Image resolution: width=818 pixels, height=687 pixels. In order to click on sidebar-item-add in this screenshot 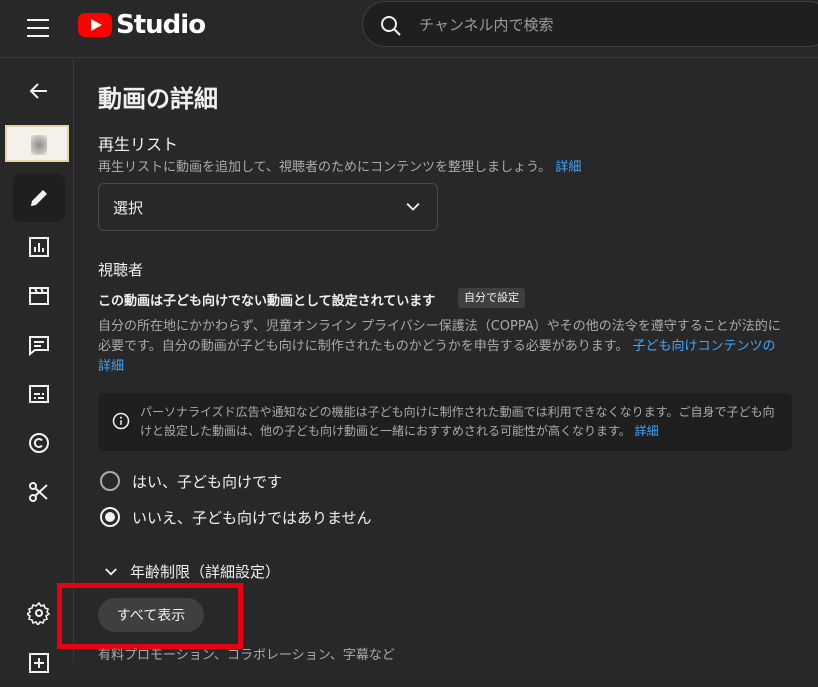, I will do `click(39, 663)`.